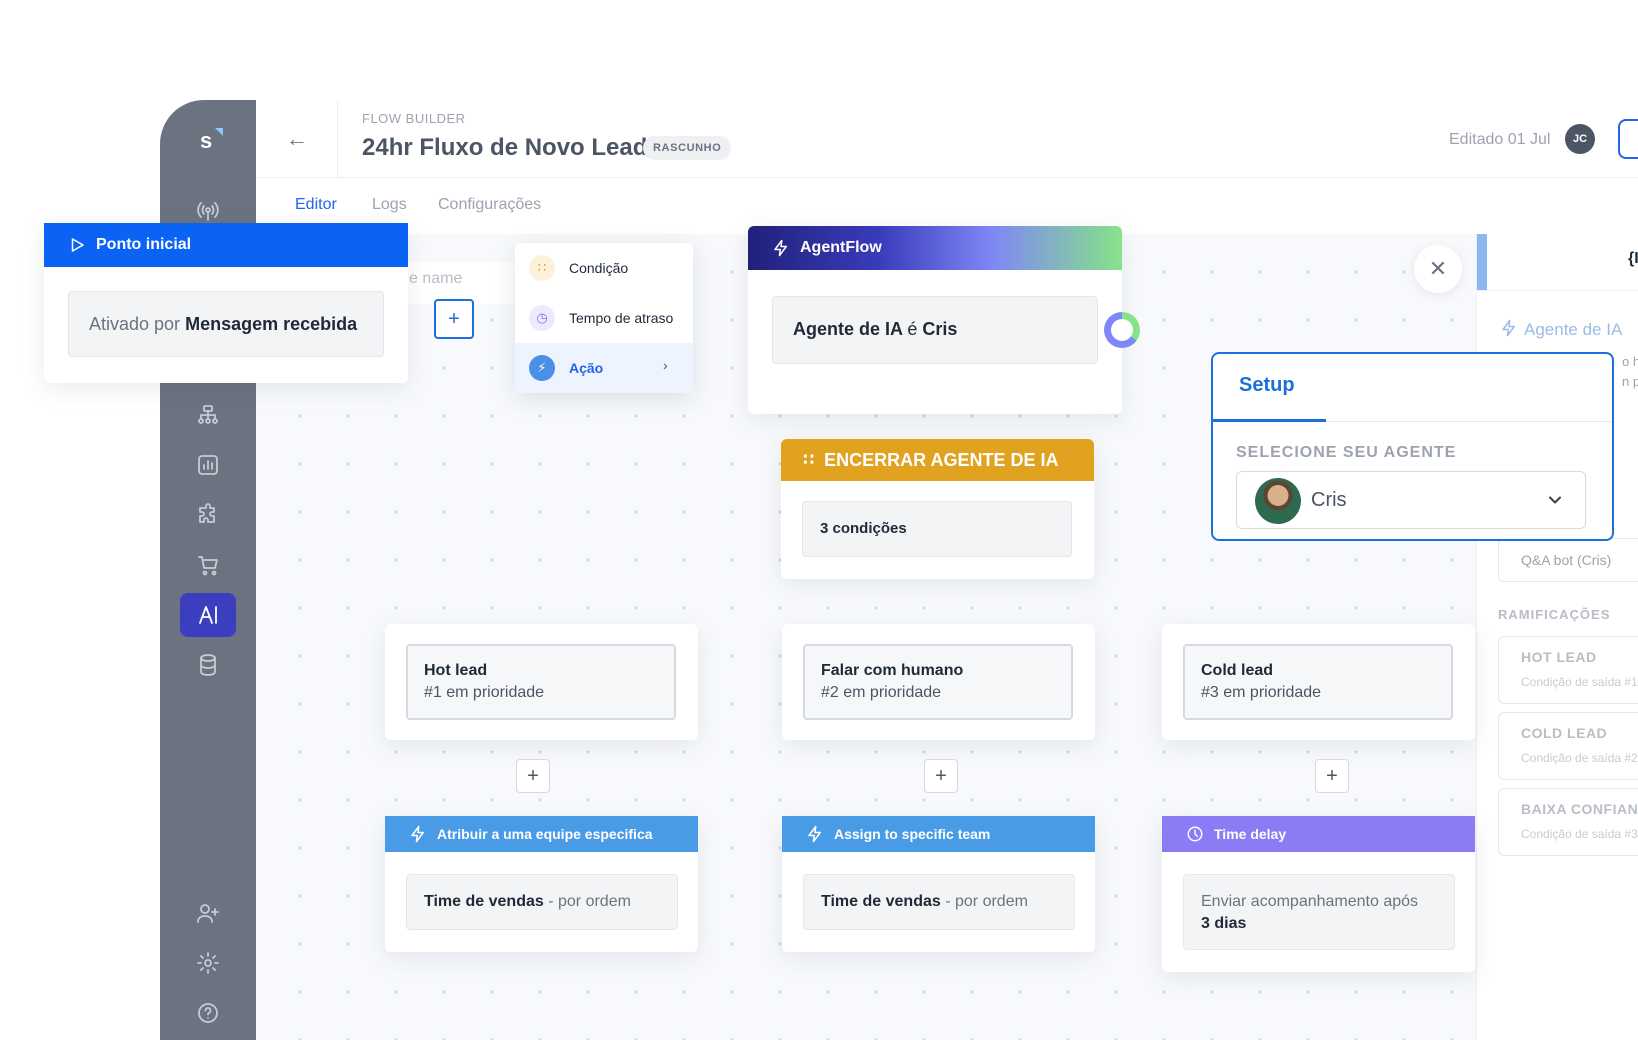 This screenshot has height=1040, width=1638. I want to click on breadcrumb: FLOW BUILDER, so click(414, 118).